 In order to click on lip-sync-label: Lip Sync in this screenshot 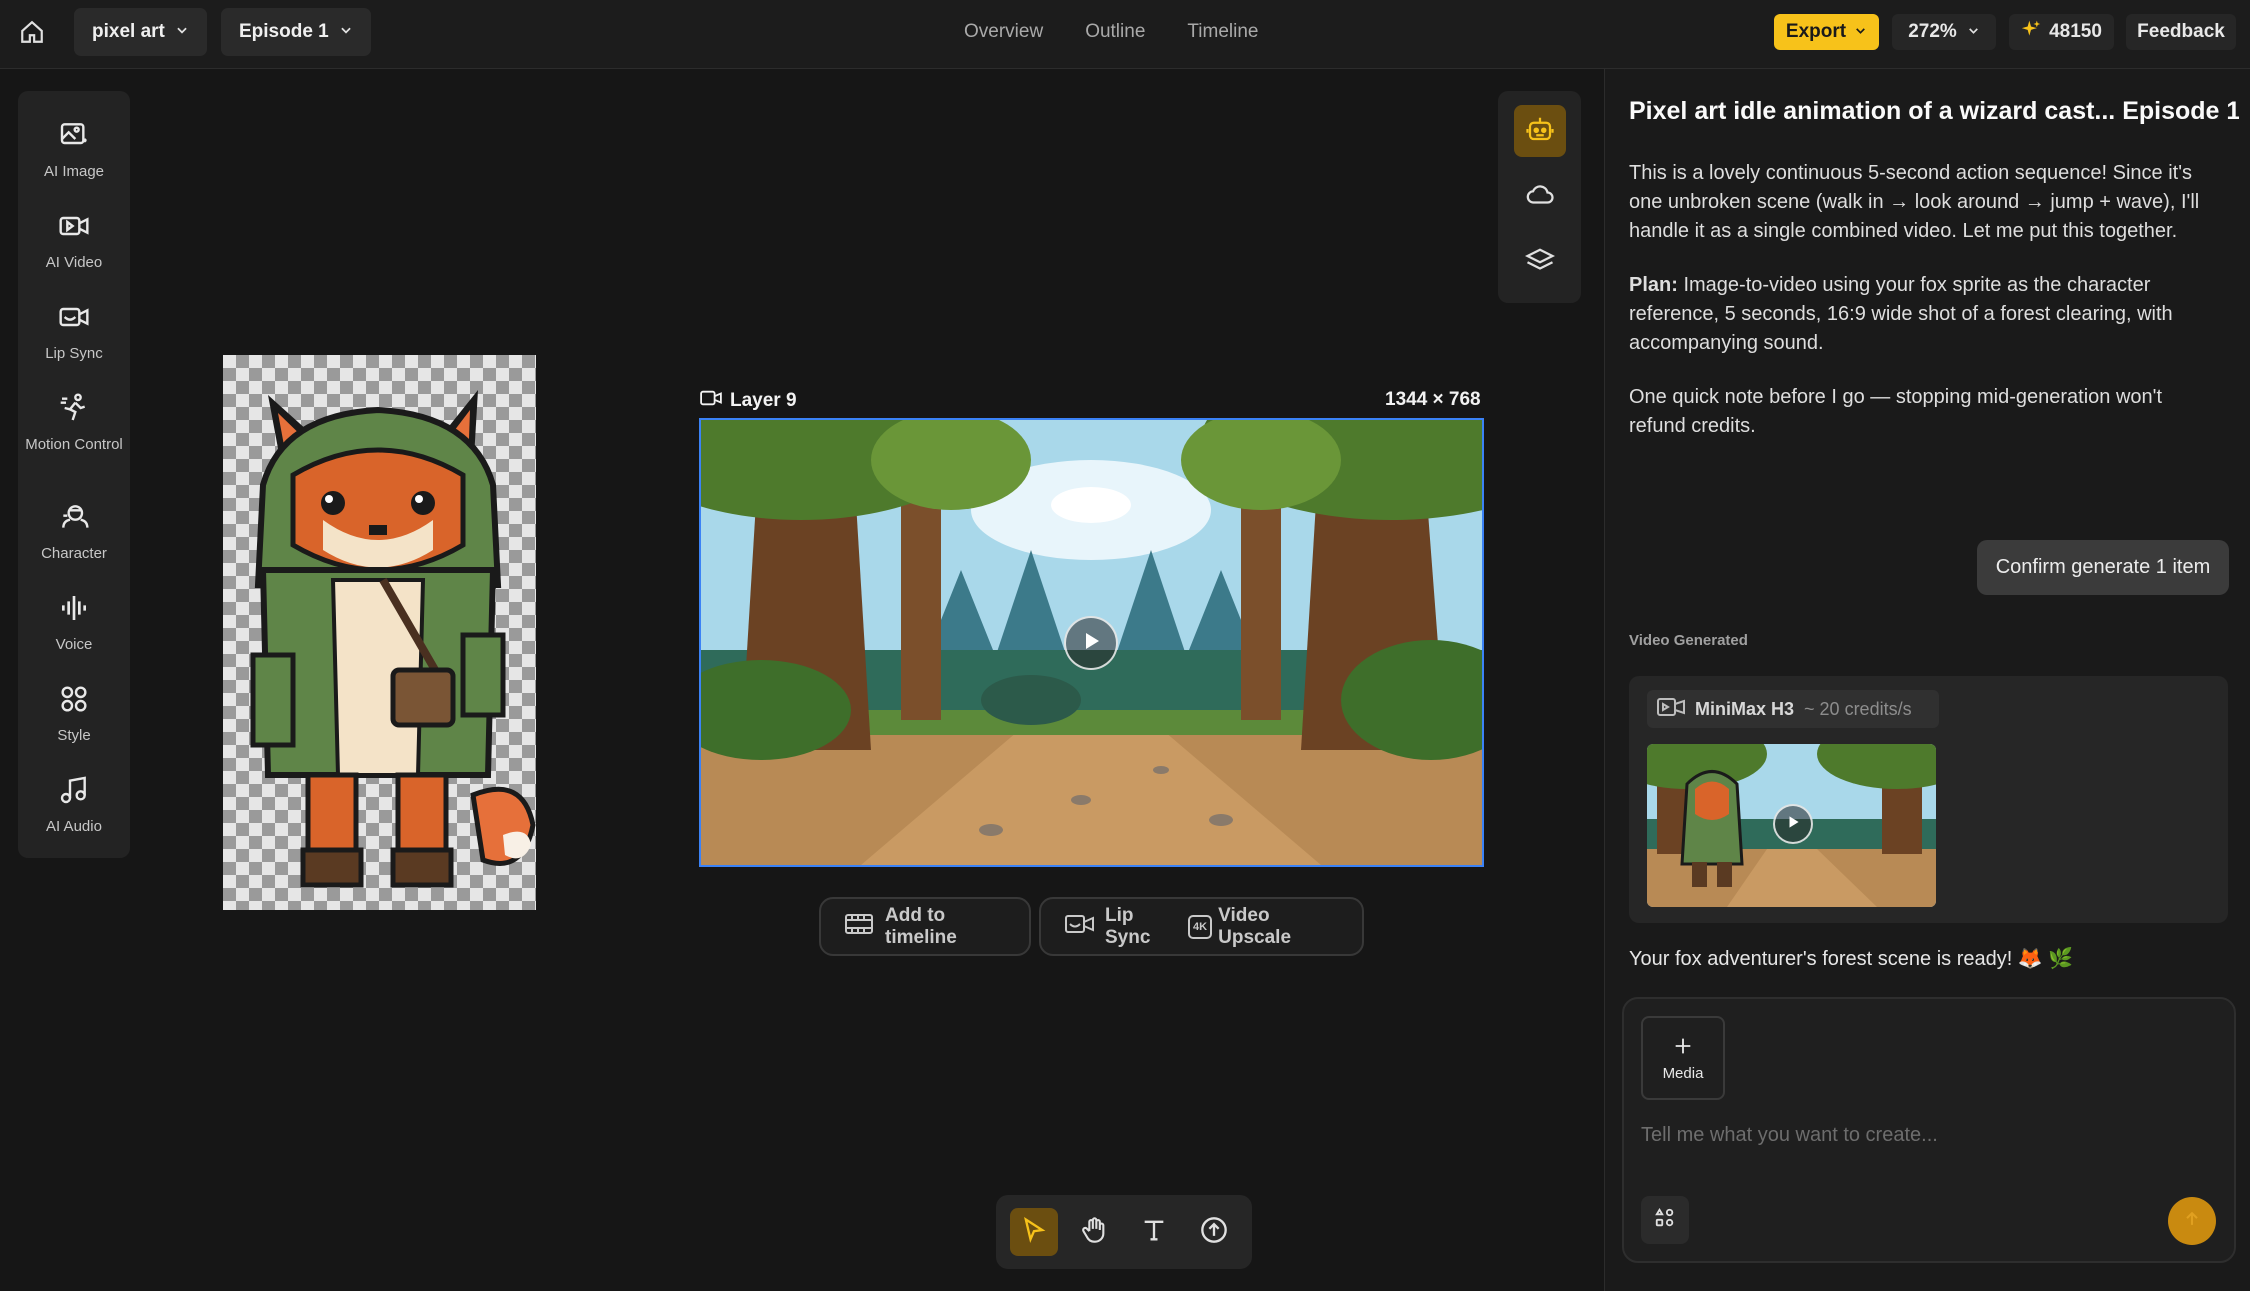, I will do `click(1128, 926)`.